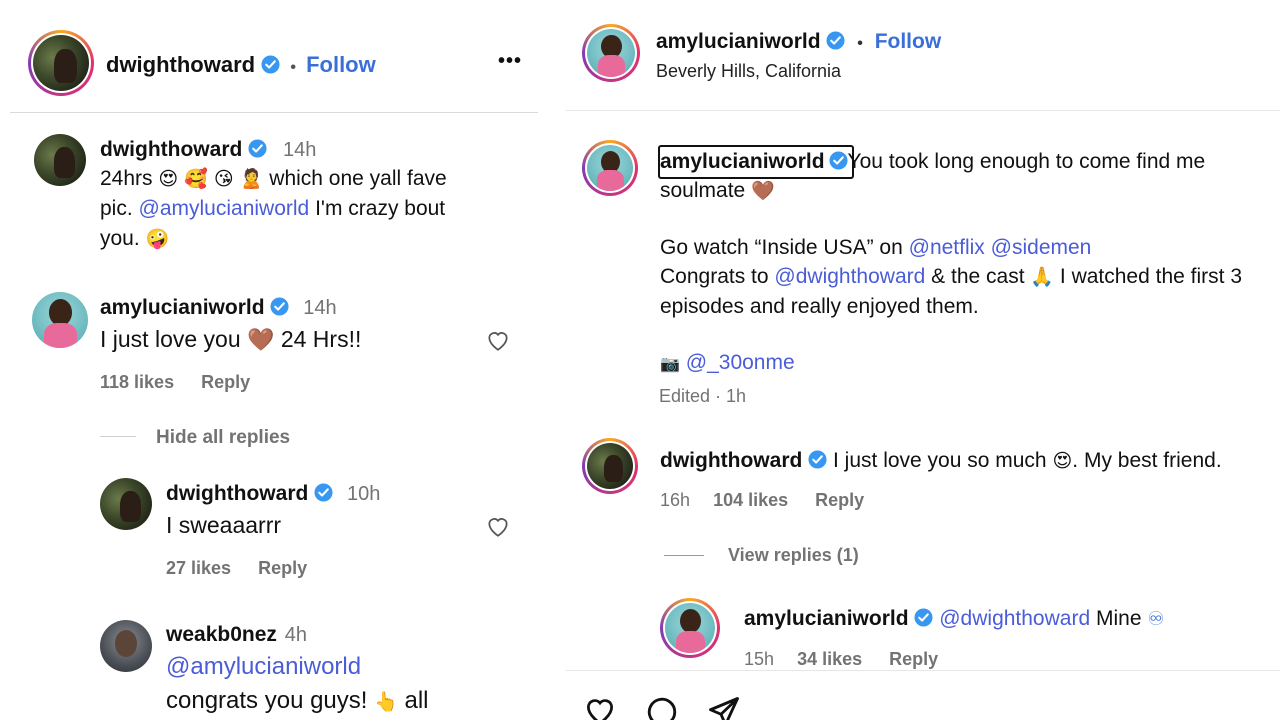 This screenshot has width=1280, height=720. I want to click on comment-likes: 104 likes, so click(750, 500).